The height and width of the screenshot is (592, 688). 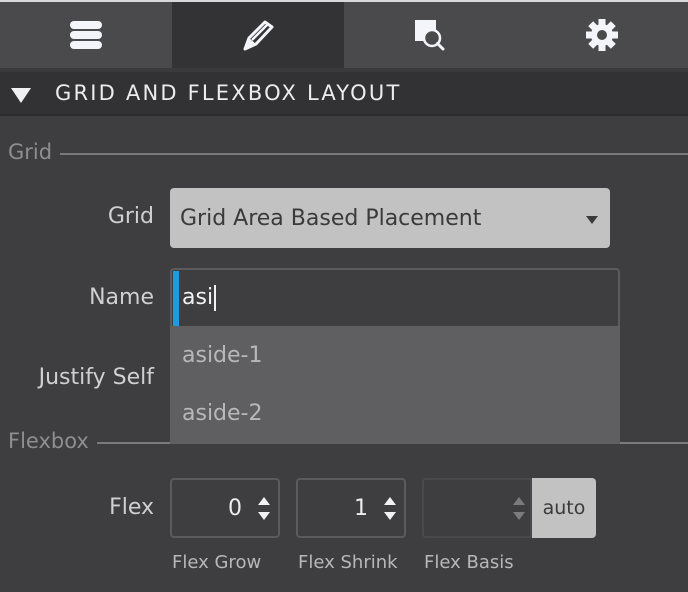 I want to click on section-title: GRID AND FLEXBOX LAYOUT, so click(x=228, y=93).